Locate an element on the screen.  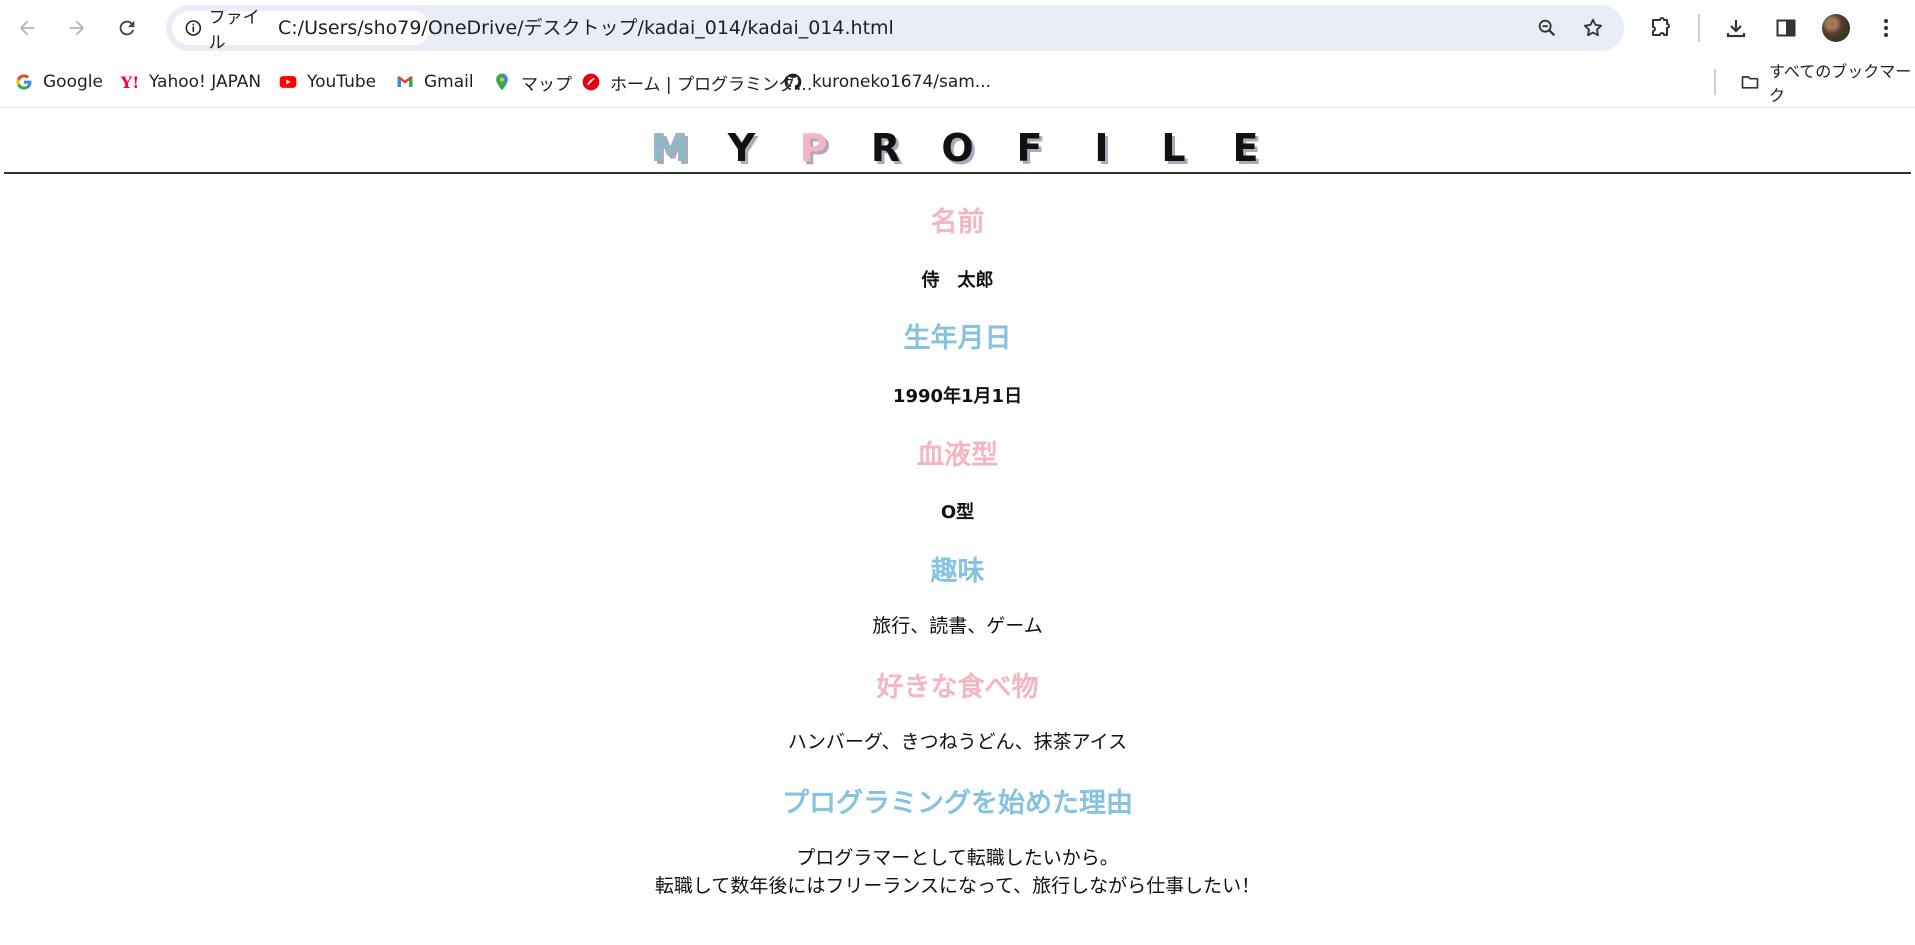
section-birthday-value: 1990年1月1日 is located at coordinates (957, 395).